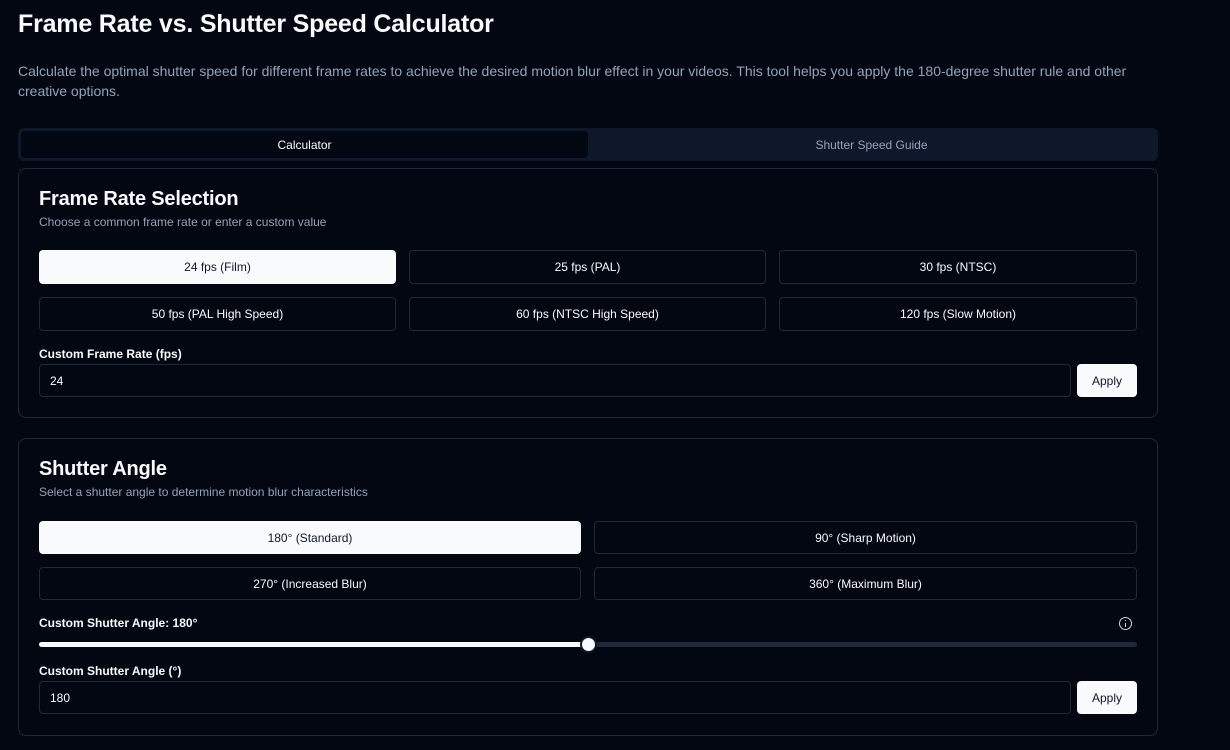 Image resolution: width=1230 pixels, height=750 pixels. Describe the element at coordinates (587, 267) in the screenshot. I see `frame-rate-option-25: 25 fps (PAL)` at that location.